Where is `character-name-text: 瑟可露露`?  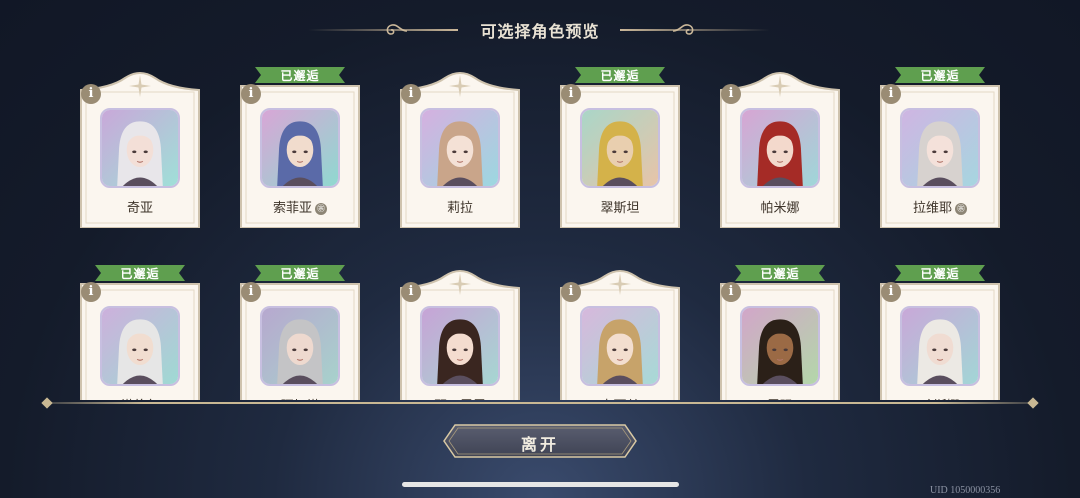
character-name-text: 瑟可露露 is located at coordinates (460, 399).